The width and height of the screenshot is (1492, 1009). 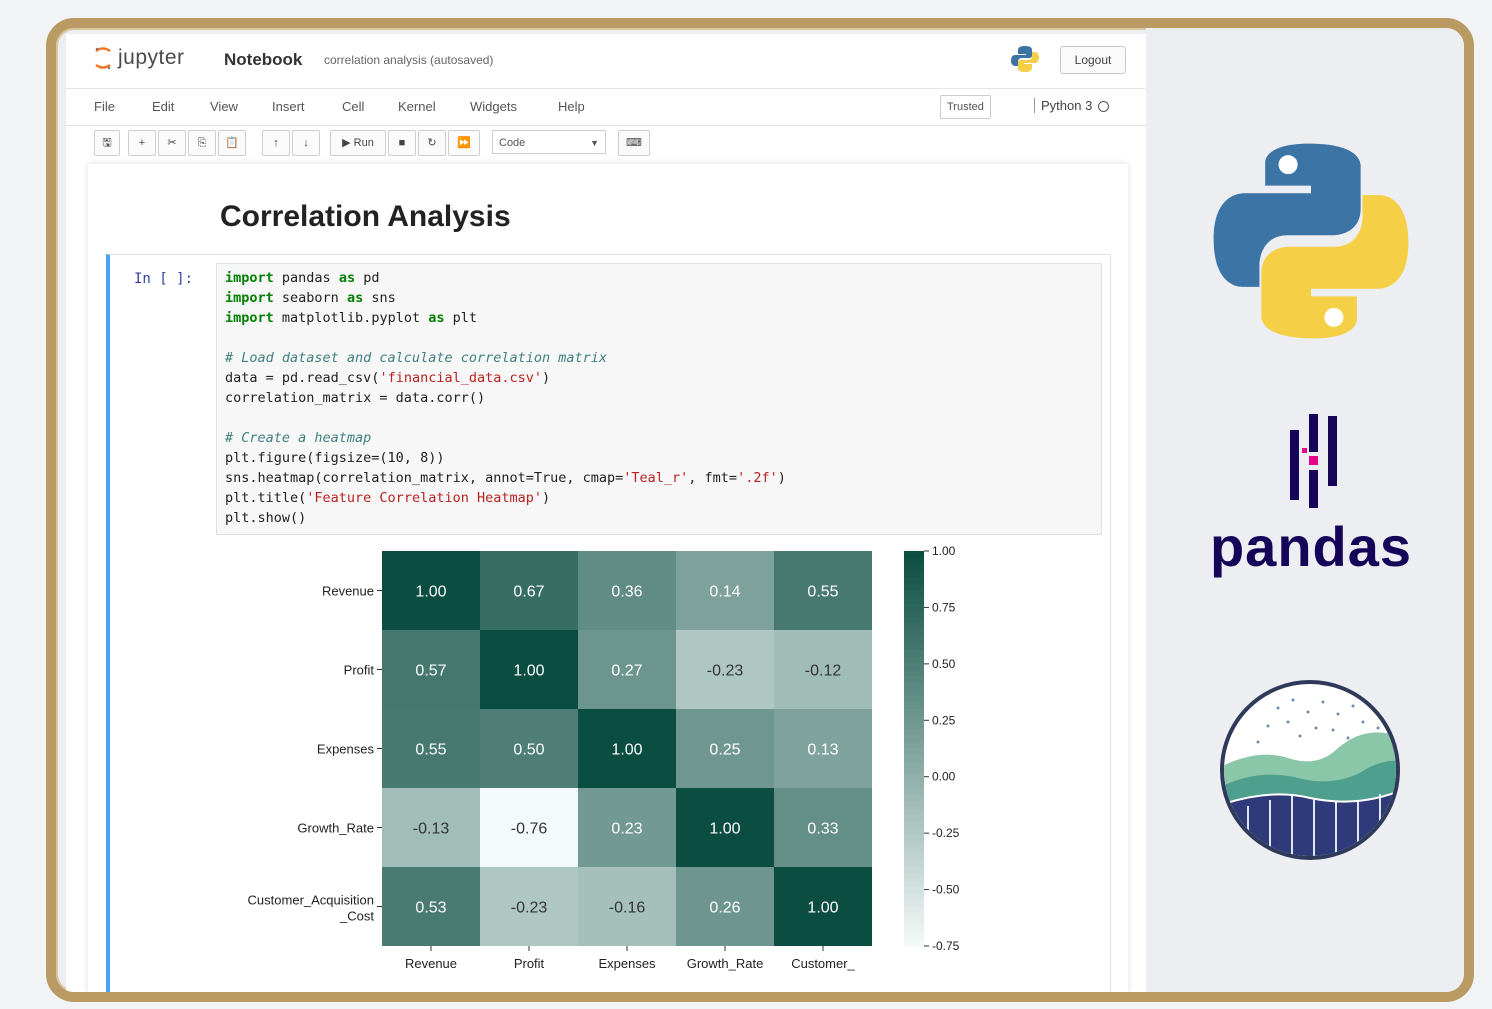 What do you see at coordinates (627, 963) in the screenshot?
I see `x-tick-label: Expenses` at bounding box center [627, 963].